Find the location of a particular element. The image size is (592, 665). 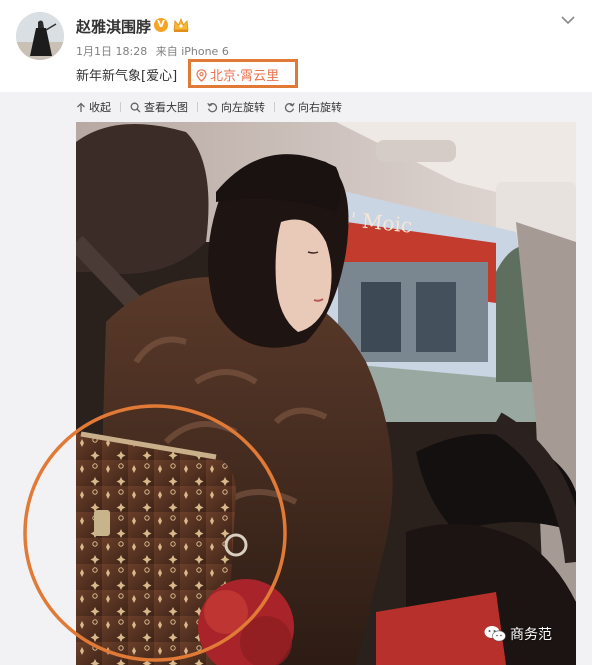

rotate-right-label: 向右旋转 is located at coordinates (320, 107).